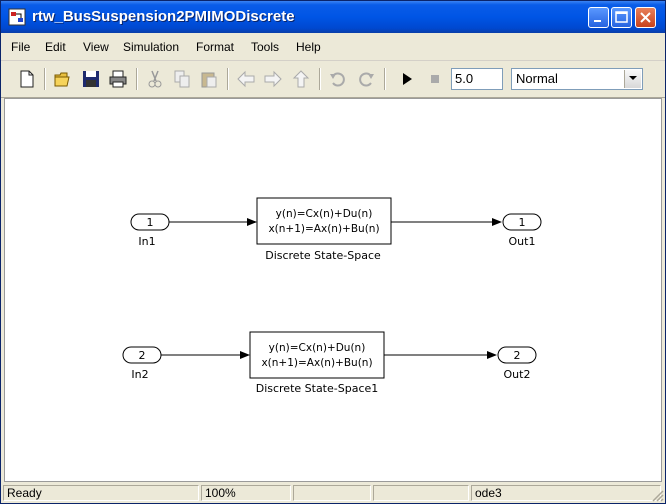 The height and width of the screenshot is (504, 666). I want to click on simulation-mode-select: Normal, so click(577, 79).